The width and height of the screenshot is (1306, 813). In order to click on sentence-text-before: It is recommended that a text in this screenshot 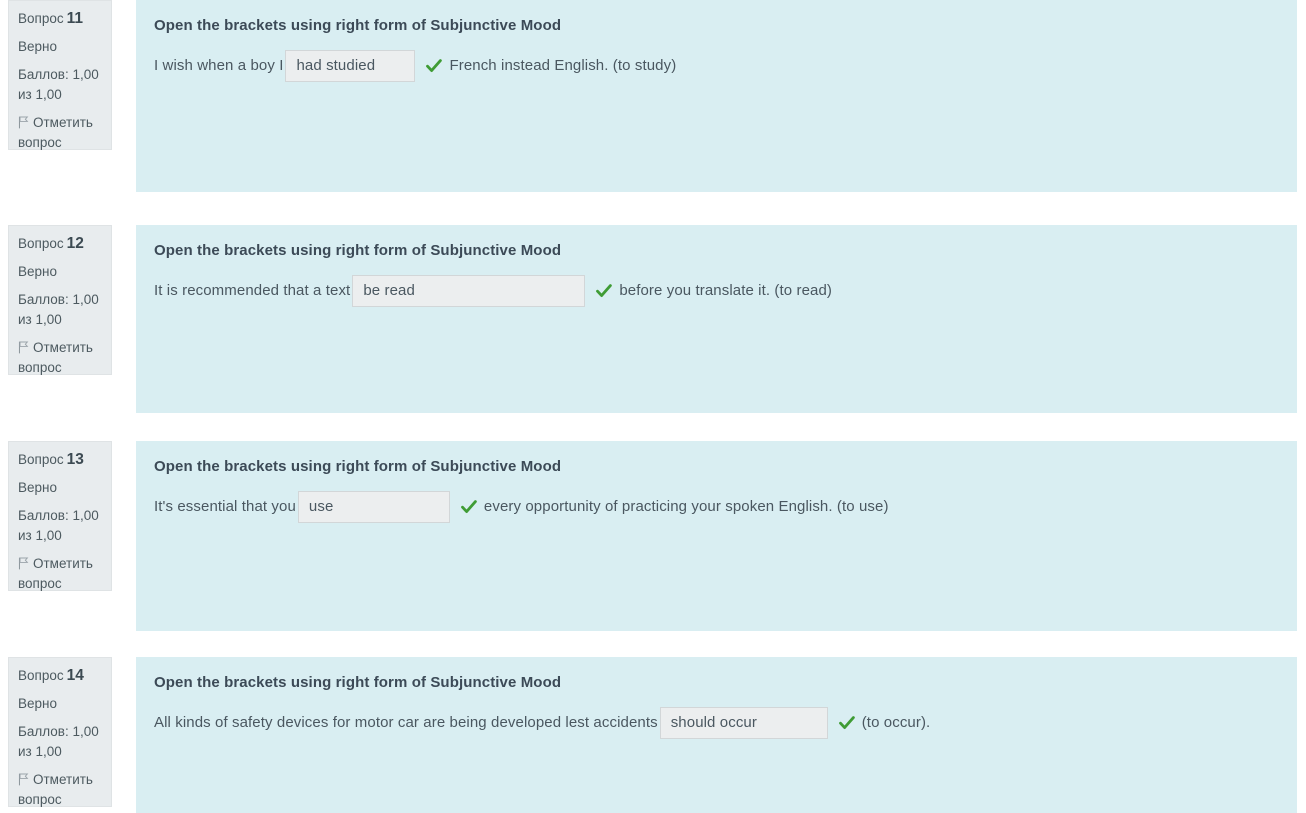, I will do `click(252, 290)`.